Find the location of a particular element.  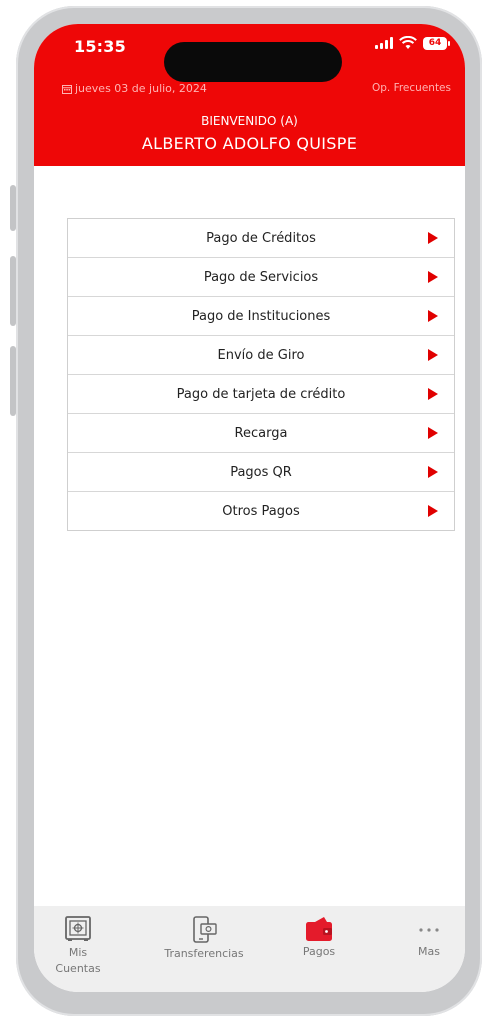

tab-transferencias: Transferencias is located at coordinates (204, 938).